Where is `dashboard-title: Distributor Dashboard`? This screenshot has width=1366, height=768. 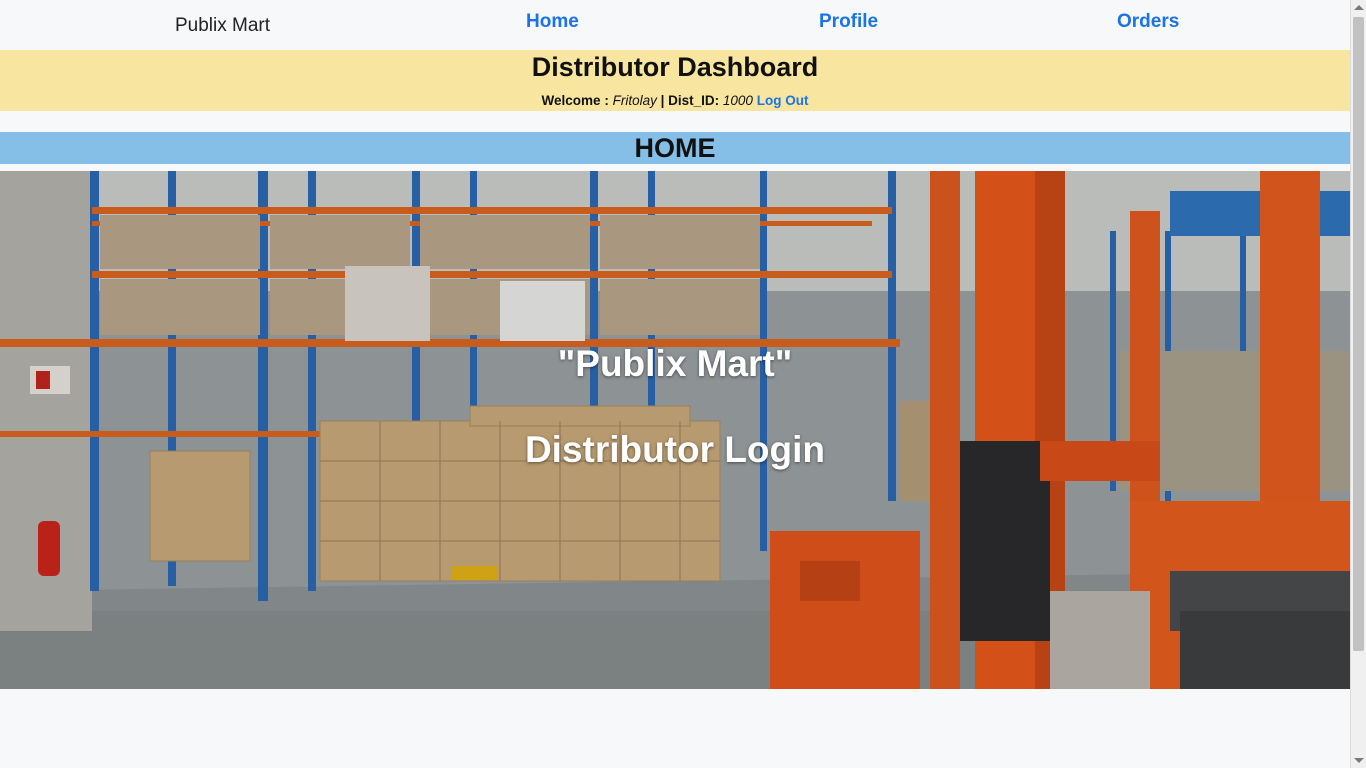
dashboard-title: Distributor Dashboard is located at coordinates (675, 67).